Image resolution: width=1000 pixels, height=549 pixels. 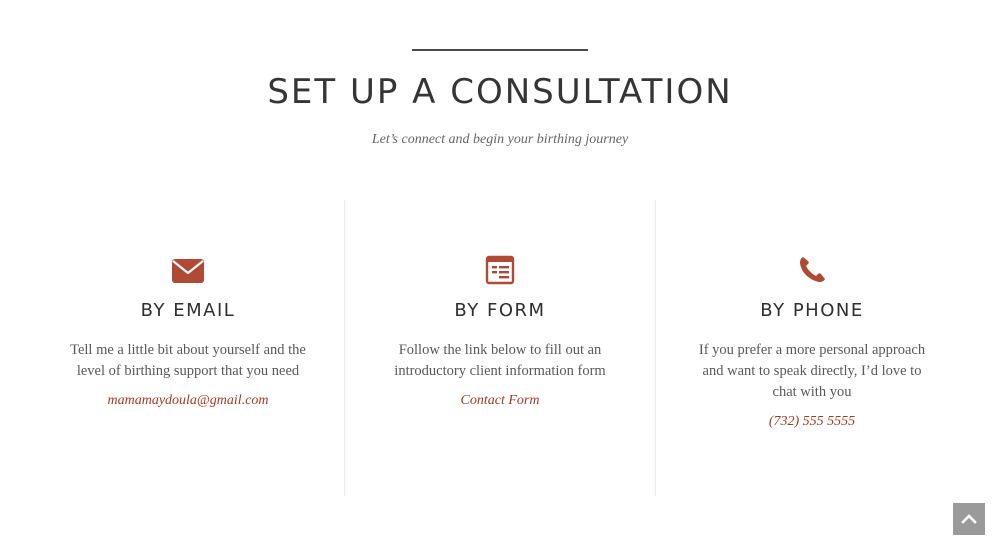 I want to click on phone-number-link: (732) 555 5555, so click(x=812, y=422).